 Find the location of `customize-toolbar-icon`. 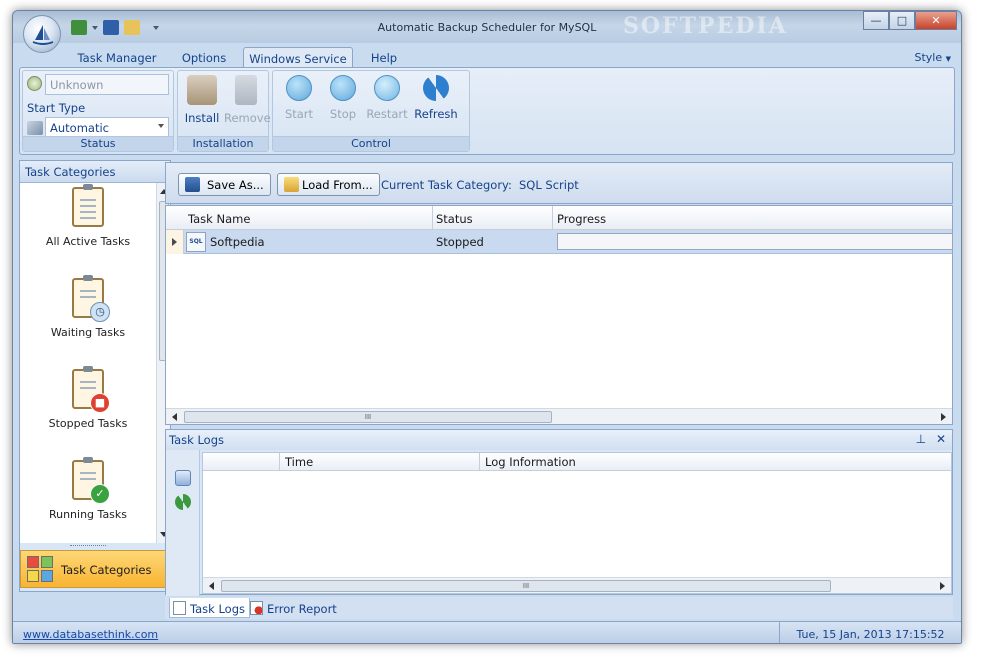

customize-toolbar-icon is located at coordinates (156, 27).